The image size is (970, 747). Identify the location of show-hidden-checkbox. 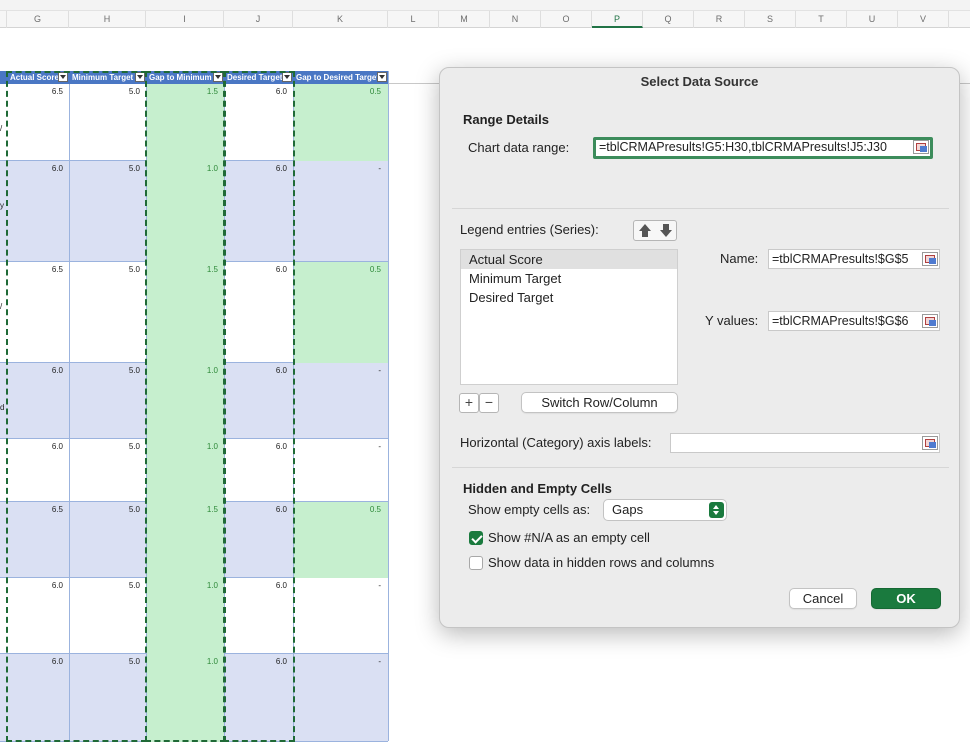
(476, 563).